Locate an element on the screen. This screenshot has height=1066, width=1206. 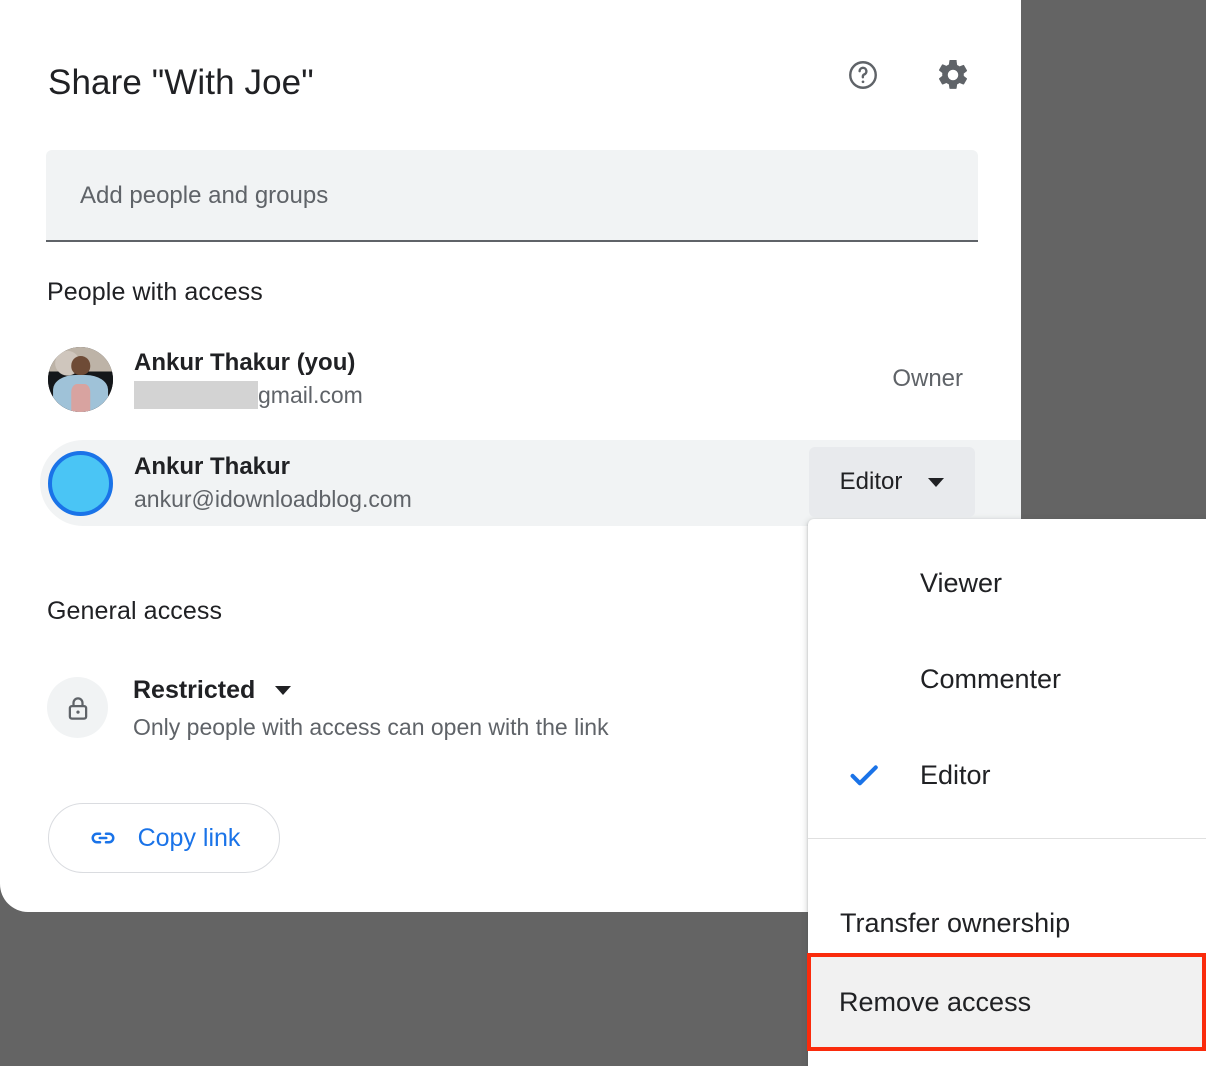
menu-item-label: Viewer is located at coordinates (961, 582).